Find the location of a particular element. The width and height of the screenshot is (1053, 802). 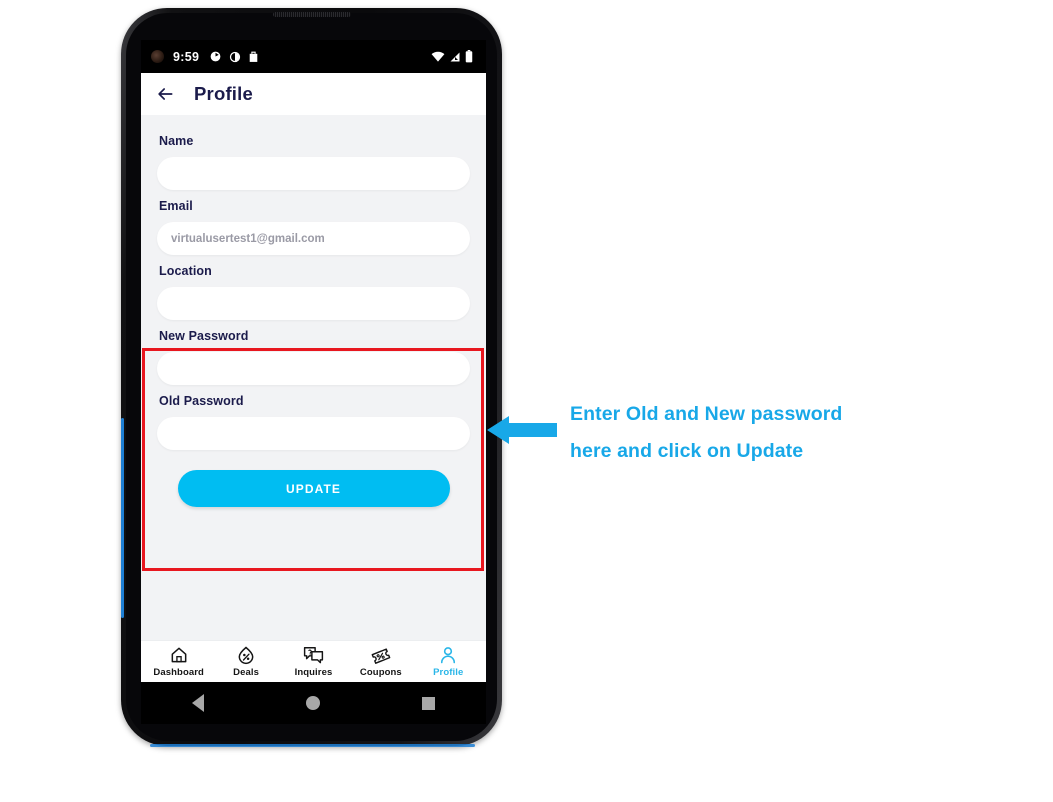

app-bar: Profile is located at coordinates (313, 94).